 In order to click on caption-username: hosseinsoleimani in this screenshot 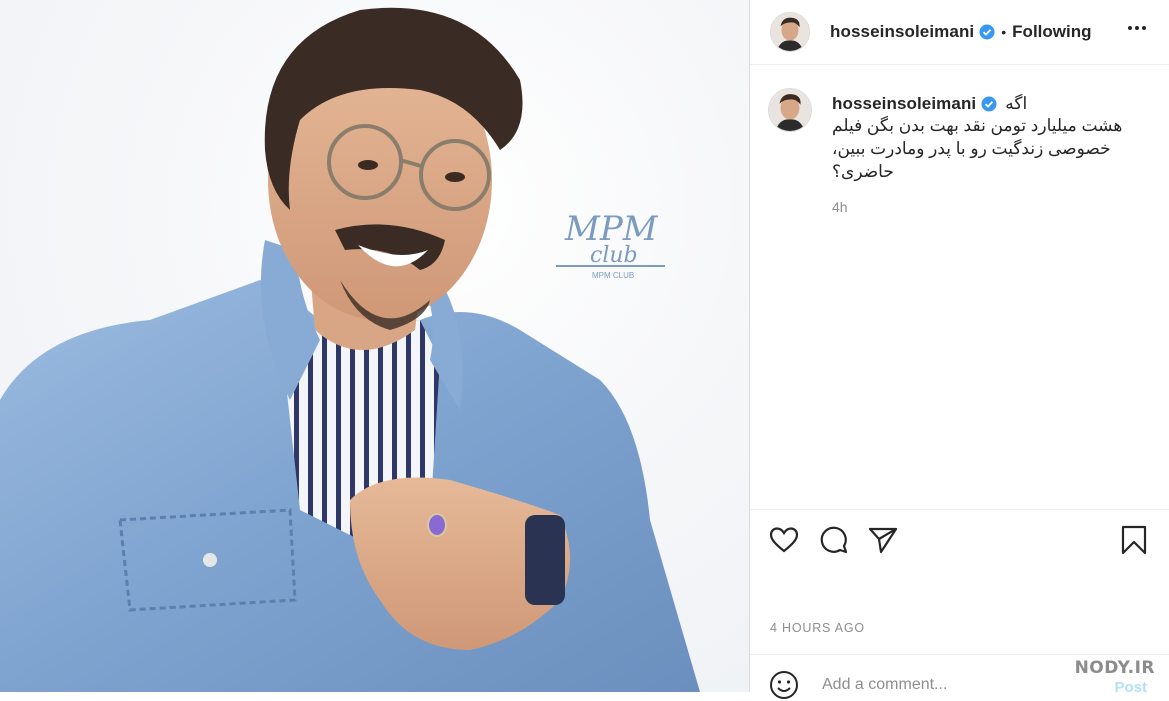, I will do `click(904, 104)`.